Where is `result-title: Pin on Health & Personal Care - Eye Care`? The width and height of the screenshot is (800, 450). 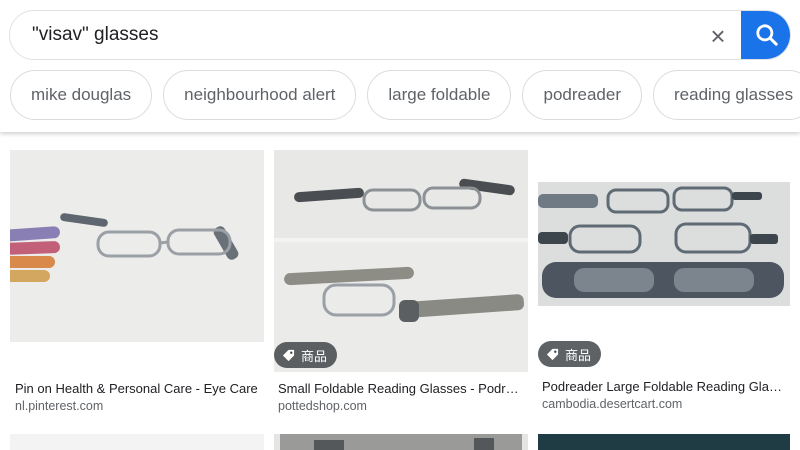 result-title: Pin on Health & Personal Care - Eye Care is located at coordinates (138, 388).